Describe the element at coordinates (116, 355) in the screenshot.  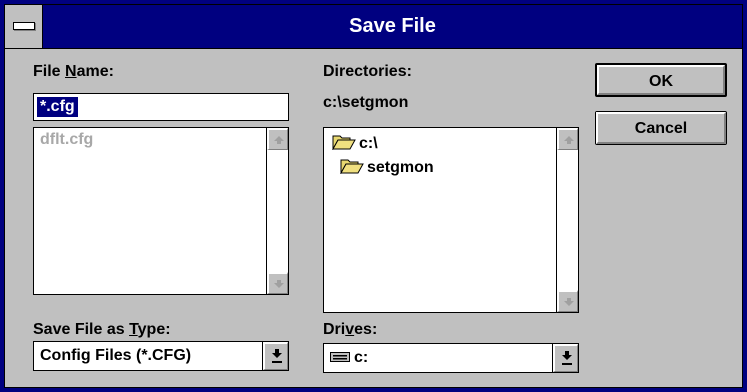
I see `file-type-selected: Config Files (*.CFG)` at that location.